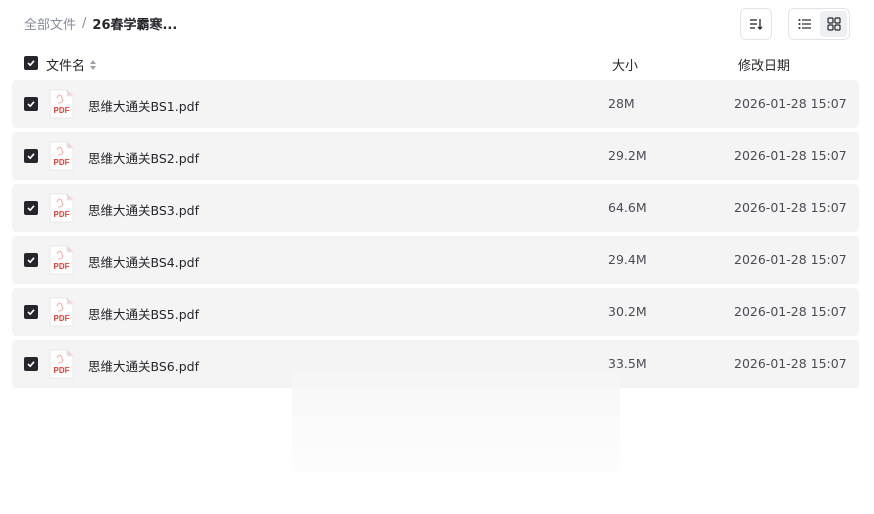  I want to click on column-name-sort: 文件名, so click(71, 64).